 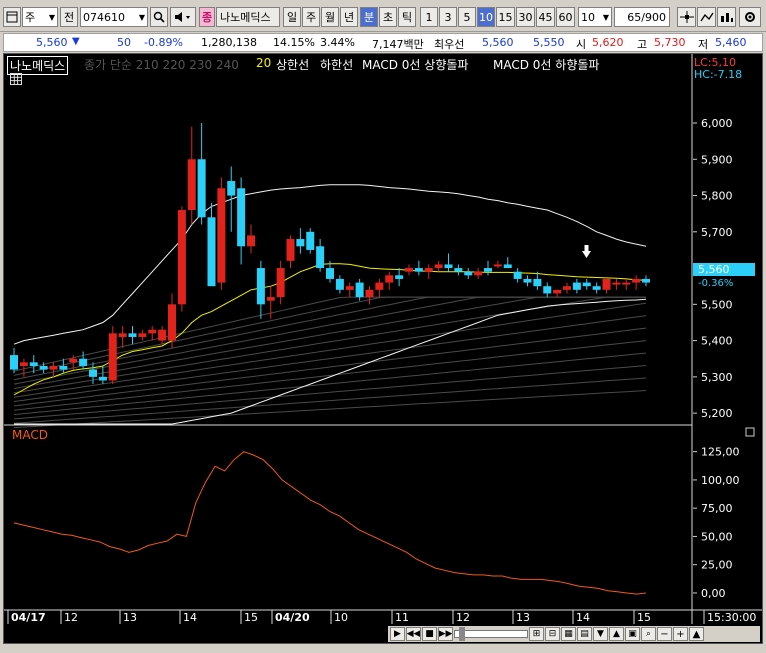 I want to click on pane-maximize-icon, so click(x=750, y=432).